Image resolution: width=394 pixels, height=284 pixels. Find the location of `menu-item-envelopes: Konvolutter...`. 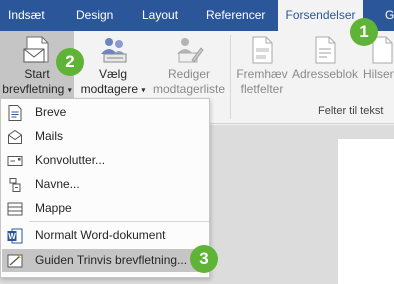

menu-item-envelopes: Konvolutter... is located at coordinates (105, 160).